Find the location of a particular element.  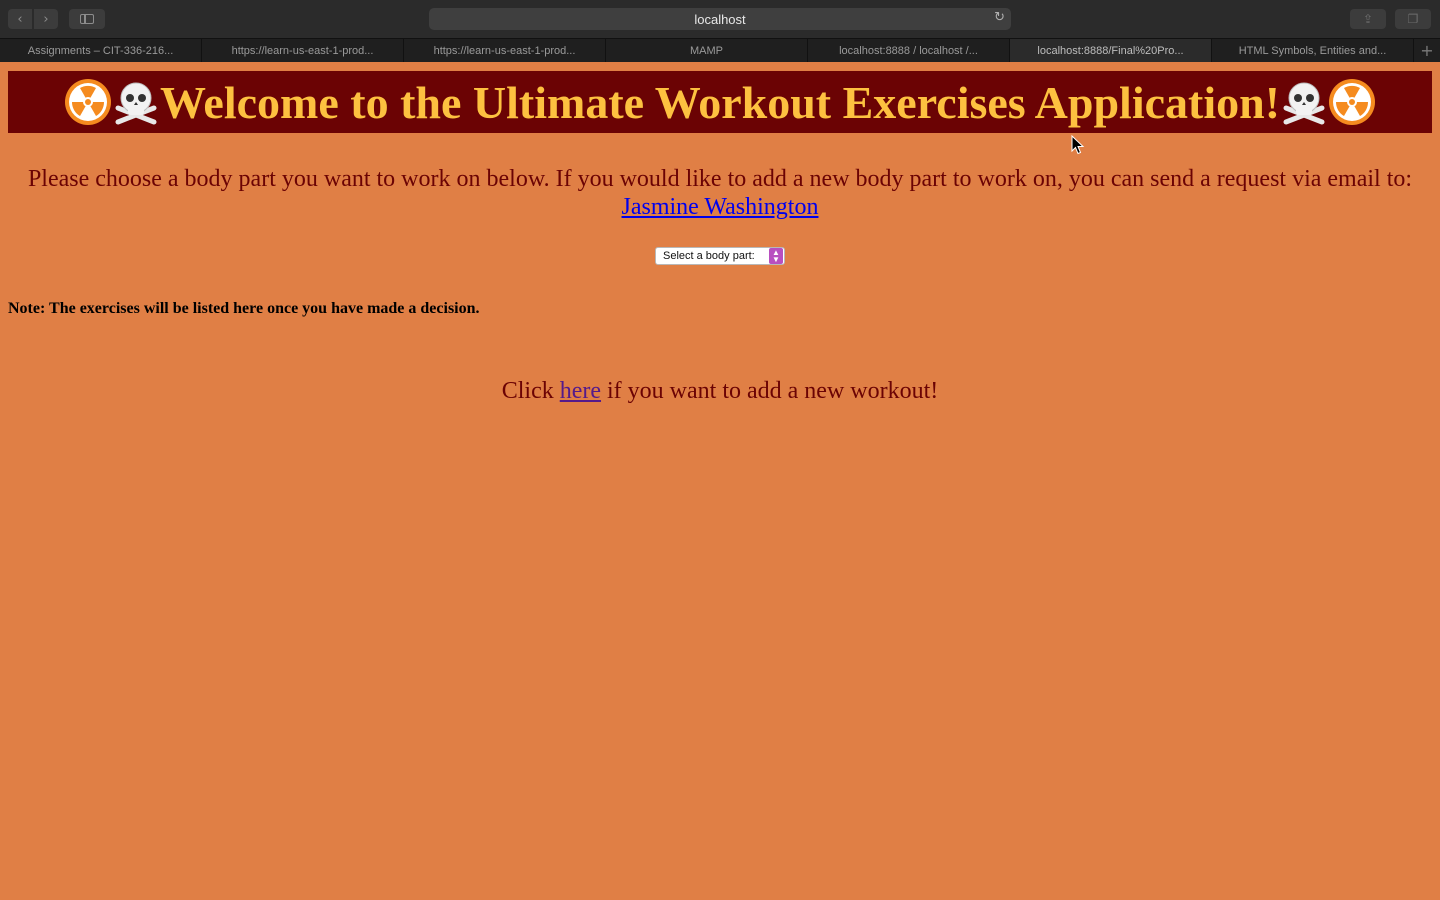

contact-email-link: Jasmine Washington is located at coordinates (720, 207).